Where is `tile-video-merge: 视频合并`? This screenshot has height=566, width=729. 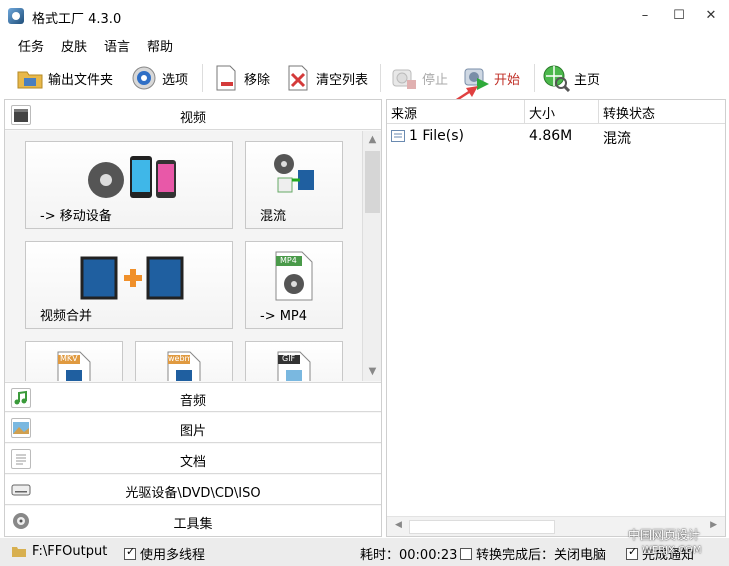
tile-video-merge: 视频合并 is located at coordinates (129, 285).